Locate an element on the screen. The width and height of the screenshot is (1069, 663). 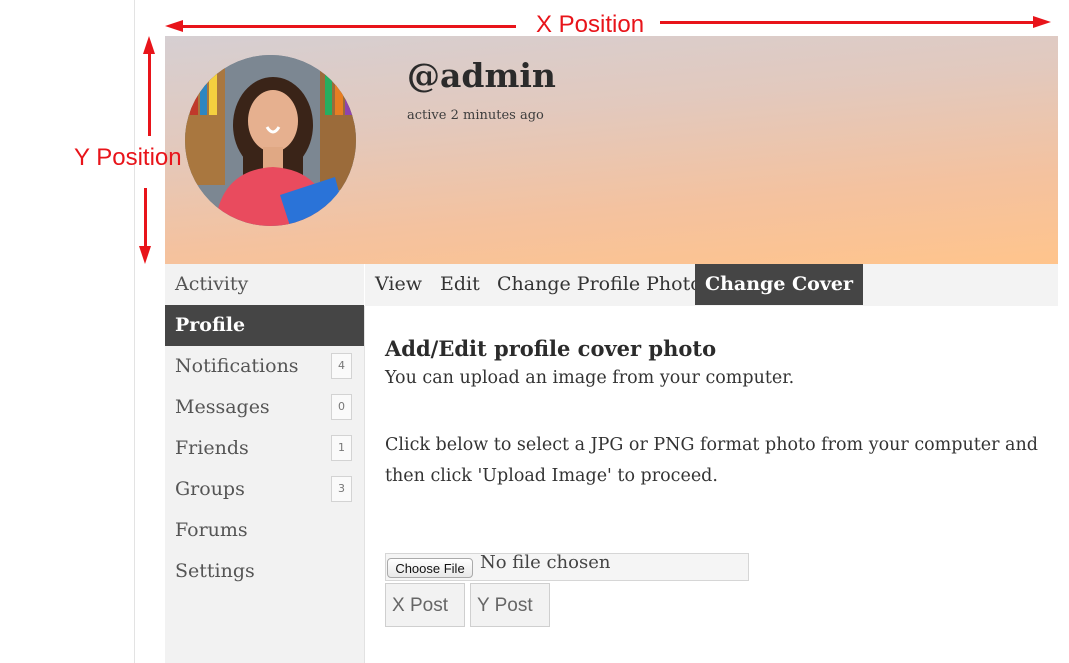
tab-change-profile-photo: Change Profile Photo is located at coordinates (599, 284).